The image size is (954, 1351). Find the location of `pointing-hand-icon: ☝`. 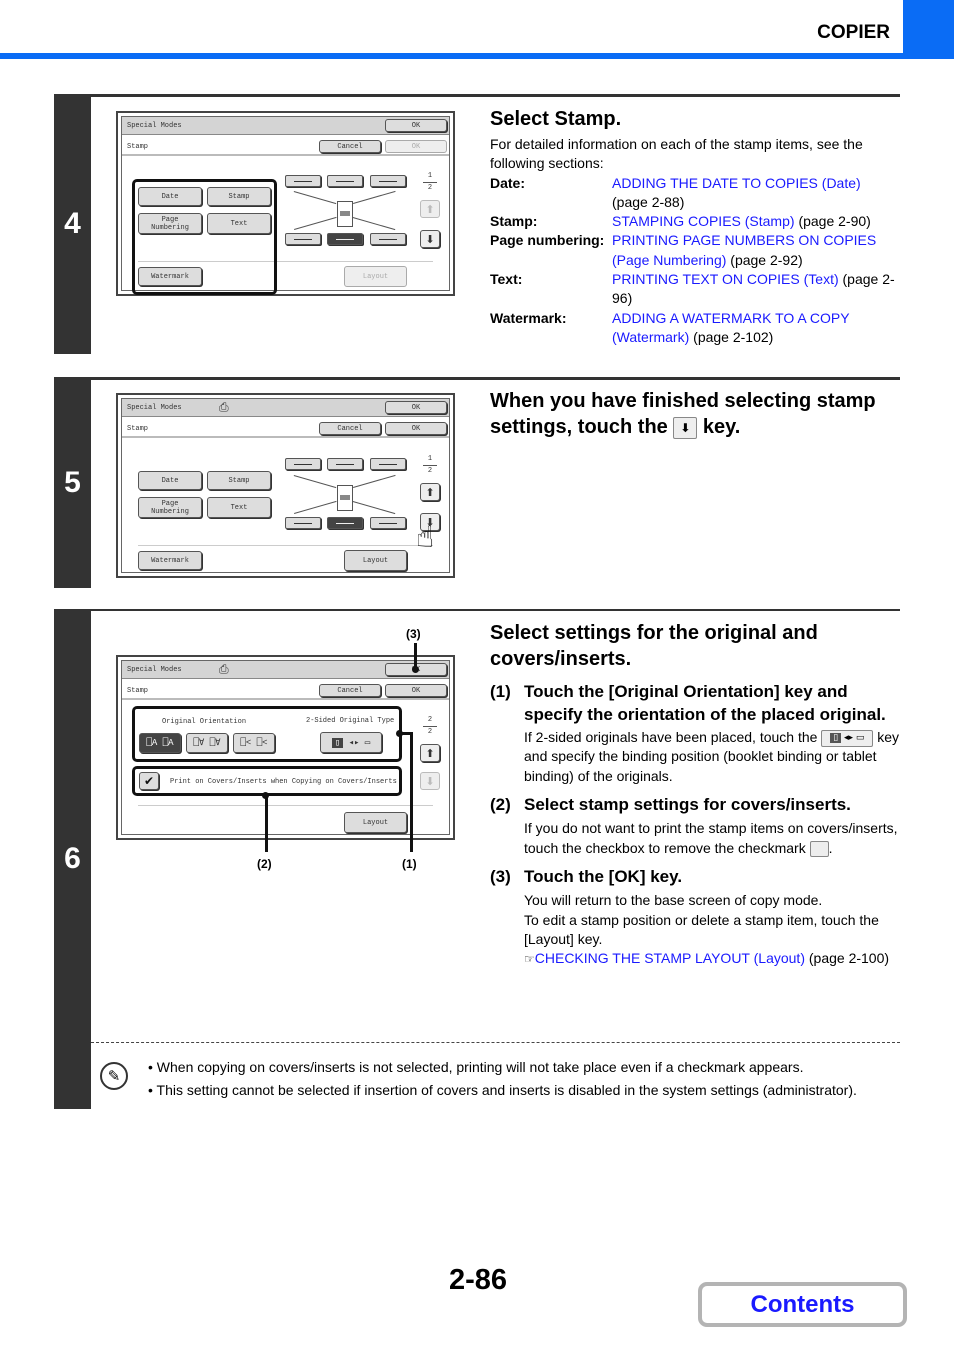

pointing-hand-icon: ☝ is located at coordinates (425, 537).